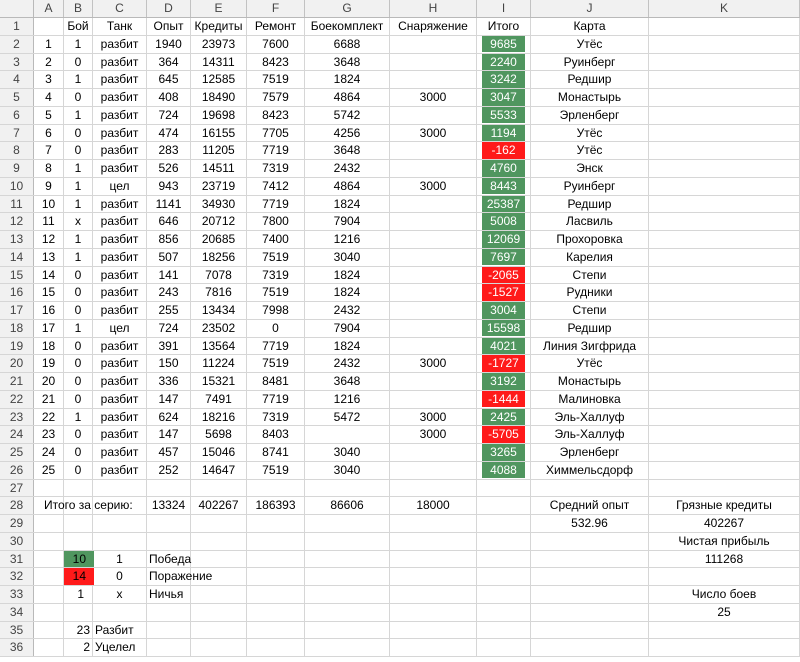 The image size is (800, 662). What do you see at coordinates (219, 363) in the screenshot?
I see `credits-value: 11224` at bounding box center [219, 363].